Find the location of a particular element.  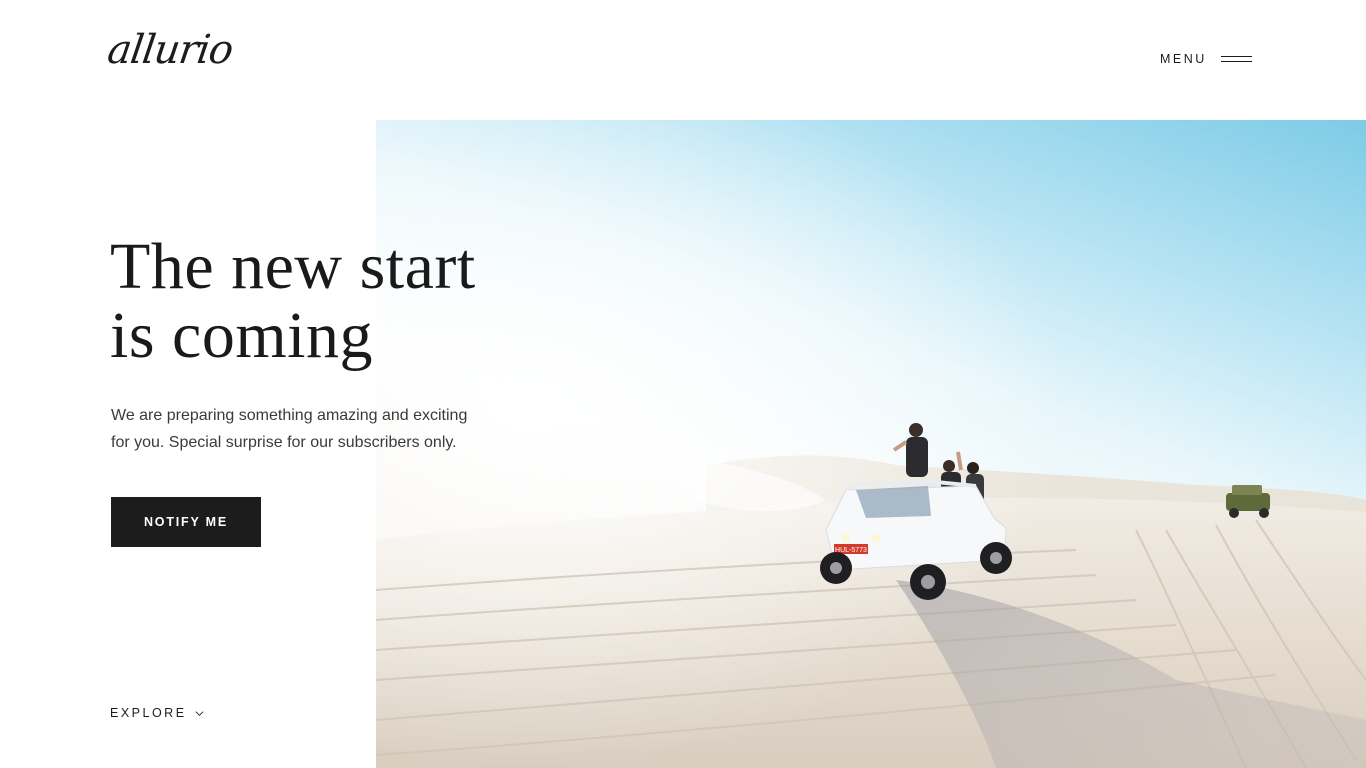

headline-line-2: is coming is located at coordinates (241, 335).